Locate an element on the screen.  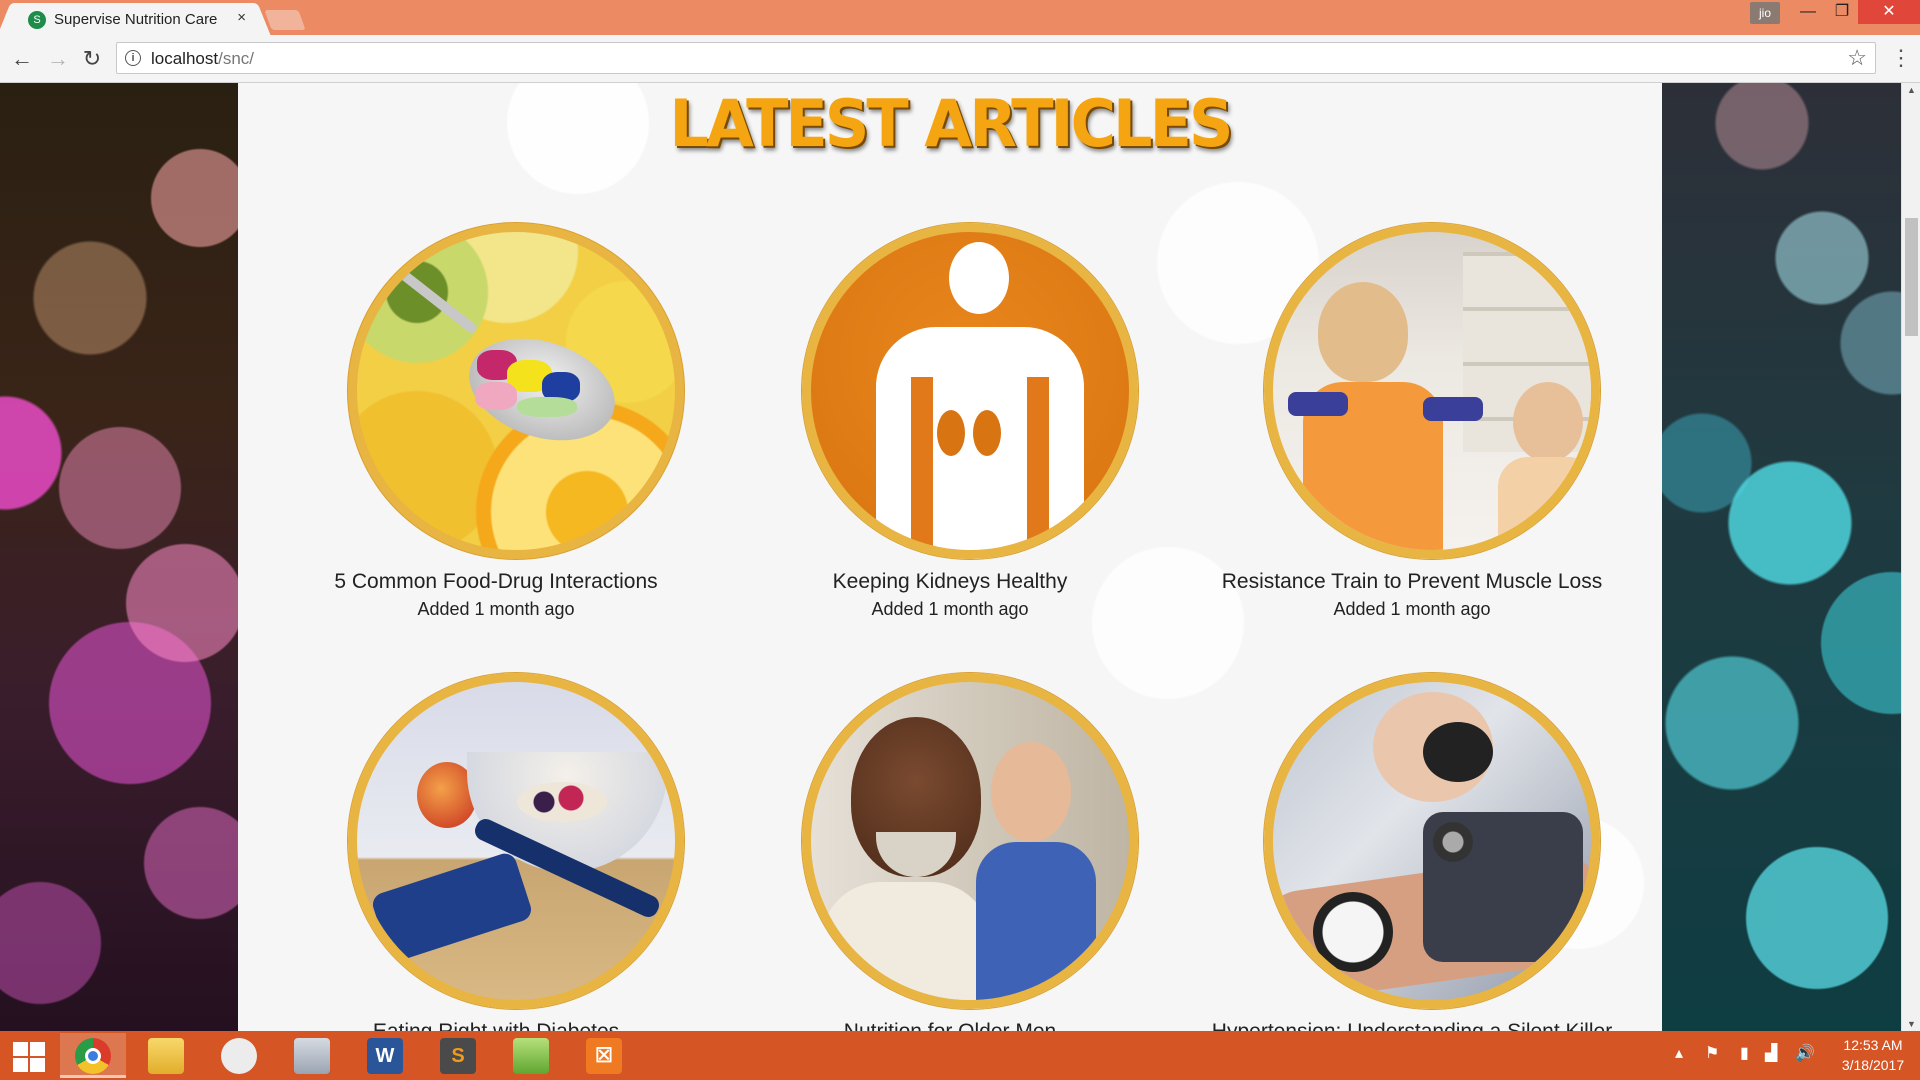
second-man-face is located at coordinates (1031, 792).